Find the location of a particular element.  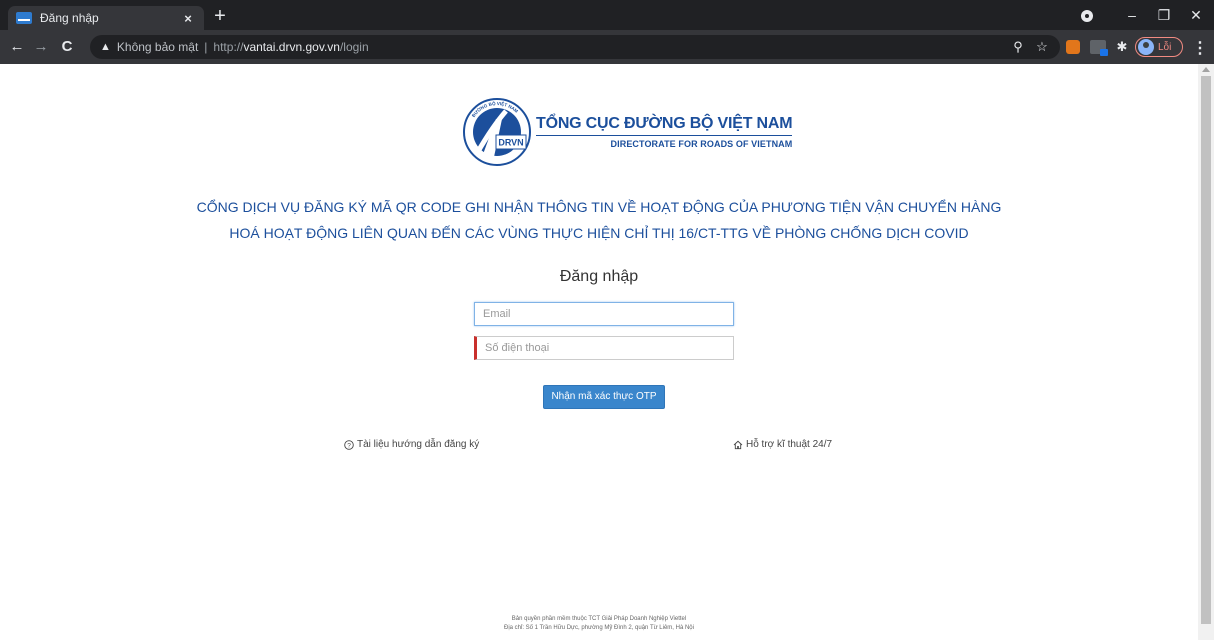

get-otp-button: Nhận mã xác thực OTP is located at coordinates (604, 397).